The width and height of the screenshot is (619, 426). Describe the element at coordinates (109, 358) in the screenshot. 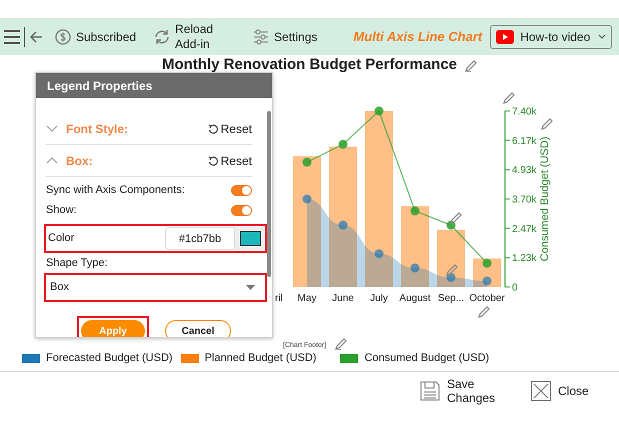

I see `legend-label: Forecasted Budget (USD)` at that location.